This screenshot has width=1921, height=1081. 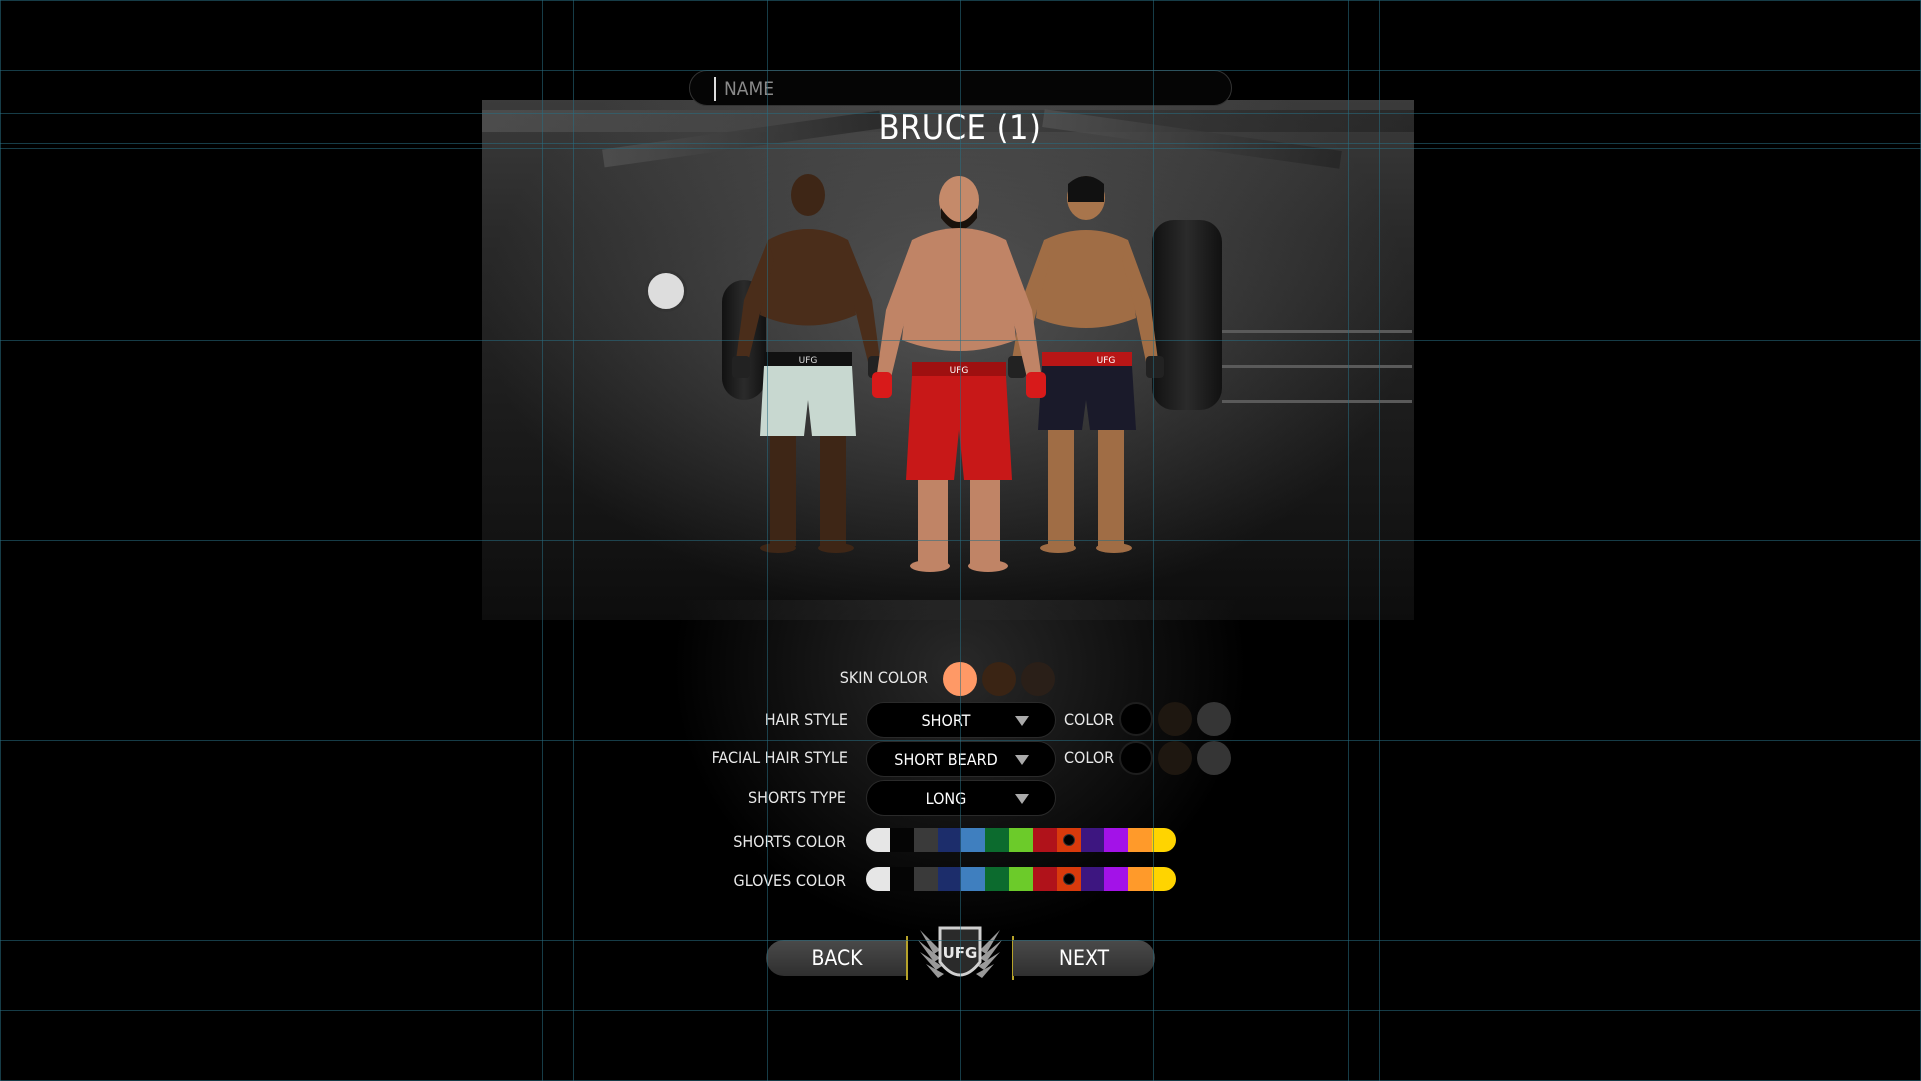 What do you see at coordinates (1089, 719) in the screenshot?
I see `hair-color-label: COLOR` at bounding box center [1089, 719].